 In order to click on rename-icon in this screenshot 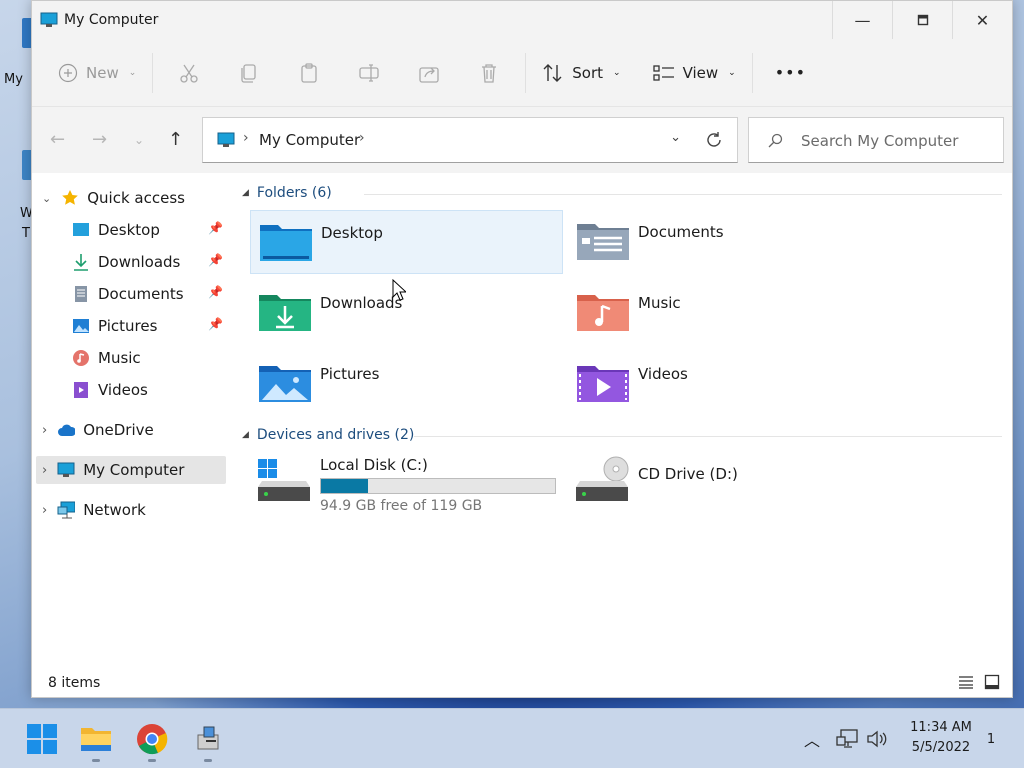, I will do `click(369, 72)`.